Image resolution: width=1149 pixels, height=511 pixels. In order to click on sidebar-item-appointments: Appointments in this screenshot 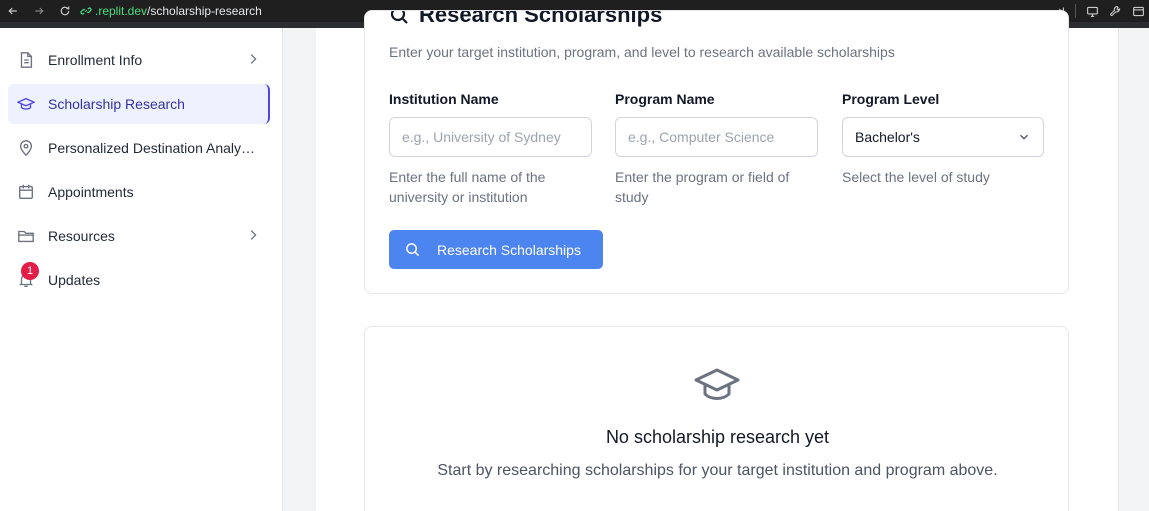, I will do `click(139, 192)`.